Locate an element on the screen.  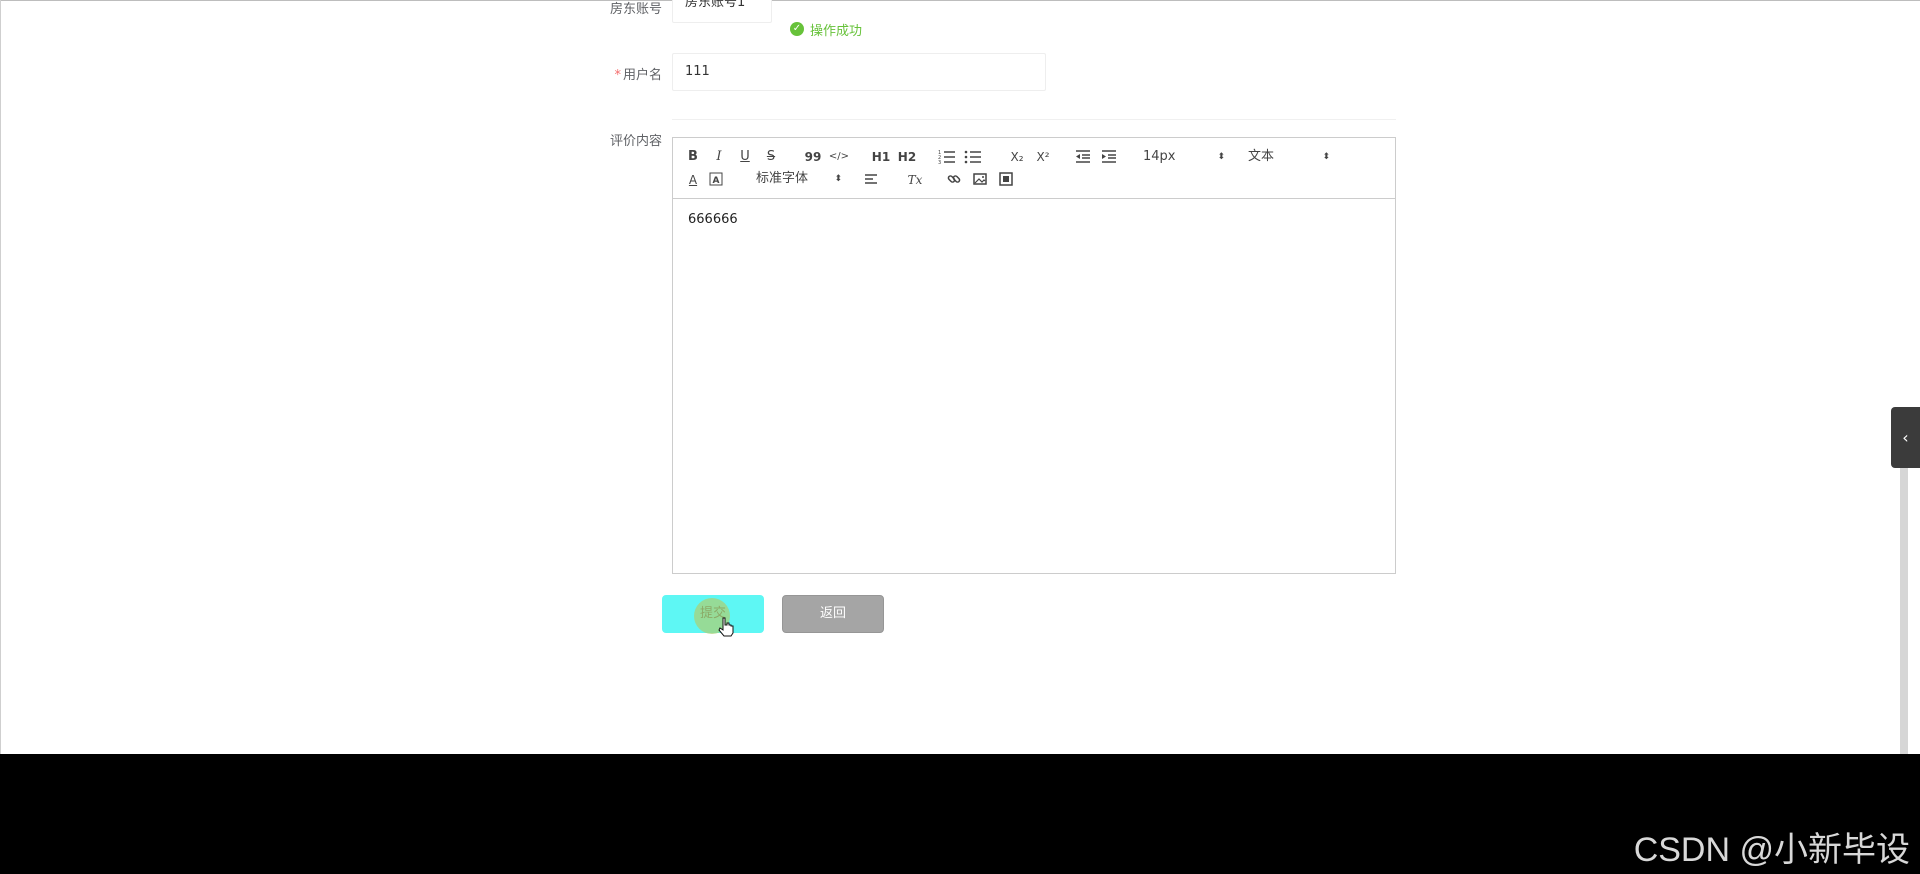
bullet-list-icon is located at coordinates (975, 157).